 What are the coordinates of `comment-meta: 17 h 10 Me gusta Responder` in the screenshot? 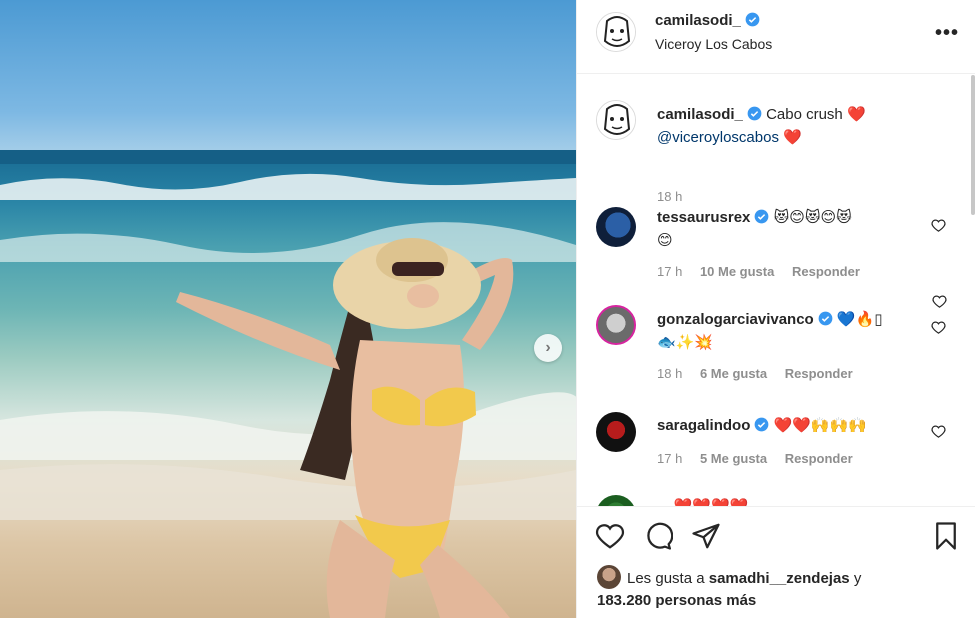 It's located at (765, 271).